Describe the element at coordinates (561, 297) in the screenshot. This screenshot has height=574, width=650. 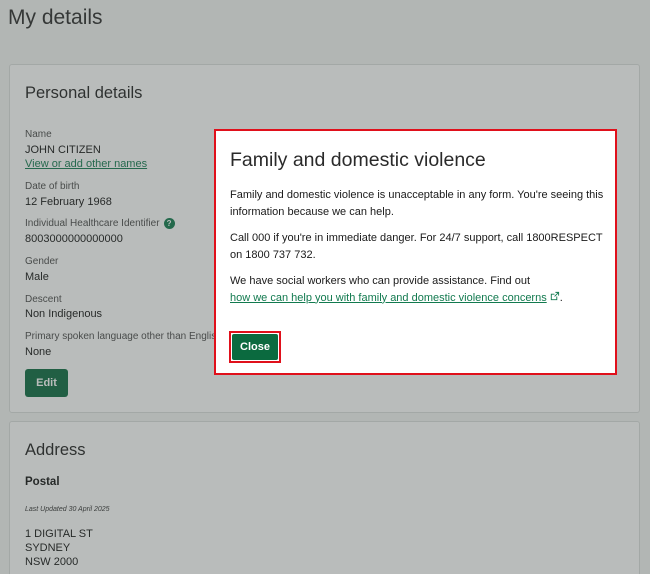
I see `modal-paragraph-3-end: .` at that location.